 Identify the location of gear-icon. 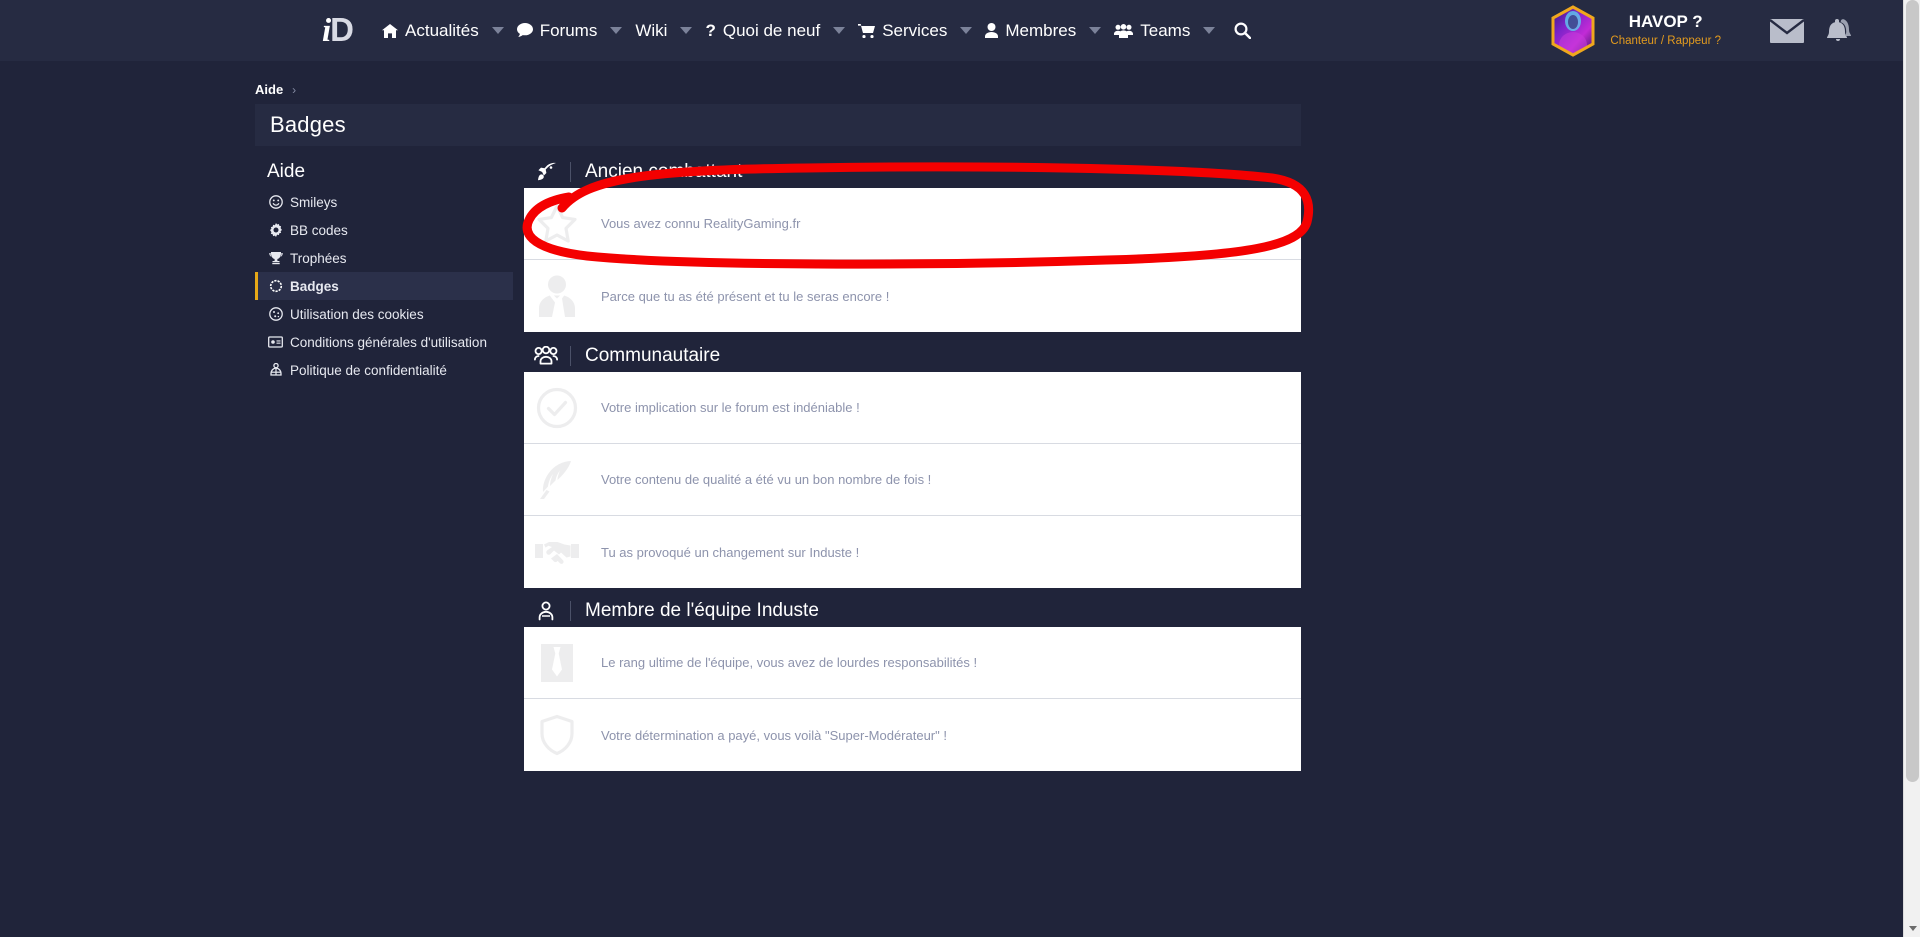
(275, 230).